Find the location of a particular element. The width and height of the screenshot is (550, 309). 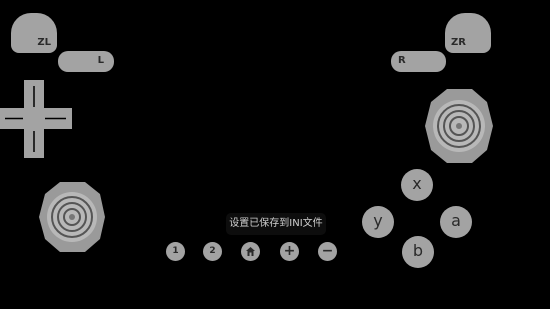

toast-message: 设置已保存到INI文件 is located at coordinates (276, 224).